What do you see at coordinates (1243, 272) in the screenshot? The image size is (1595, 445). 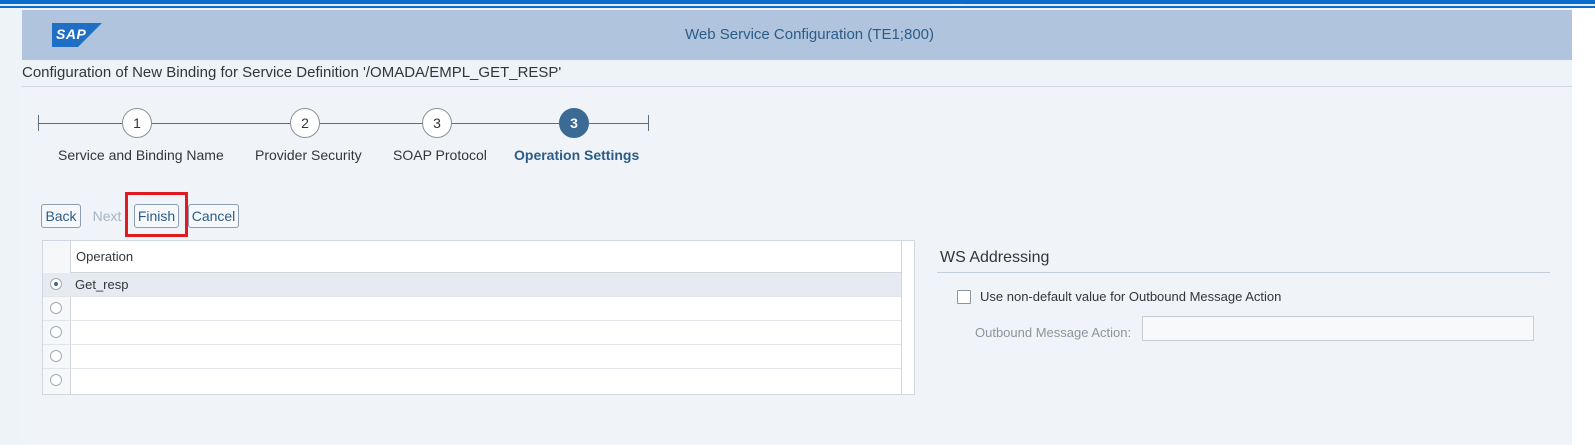 I see `ws-addressing-divider` at bounding box center [1243, 272].